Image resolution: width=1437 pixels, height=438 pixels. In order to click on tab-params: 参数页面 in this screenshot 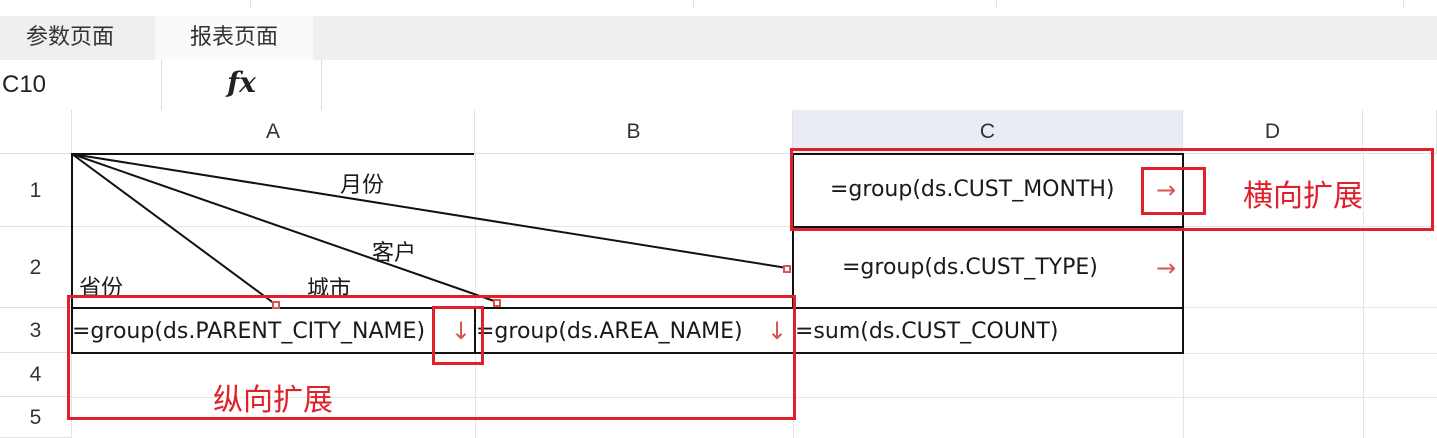, I will do `click(70, 38)`.